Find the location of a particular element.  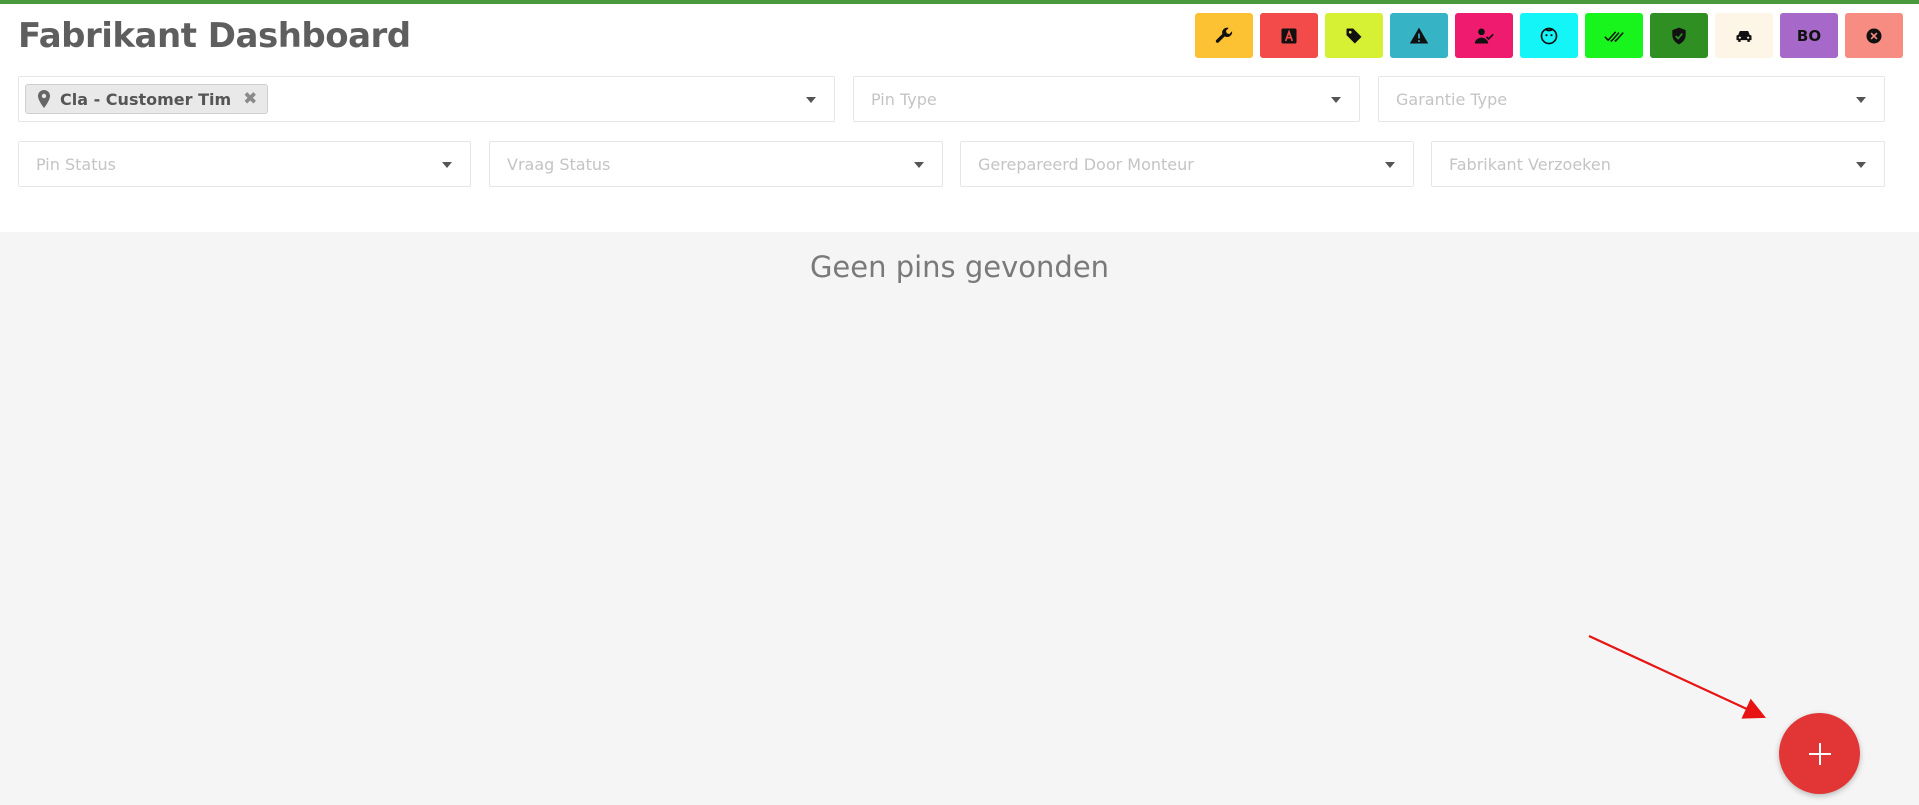

add-pin-button is located at coordinates (1819, 753).